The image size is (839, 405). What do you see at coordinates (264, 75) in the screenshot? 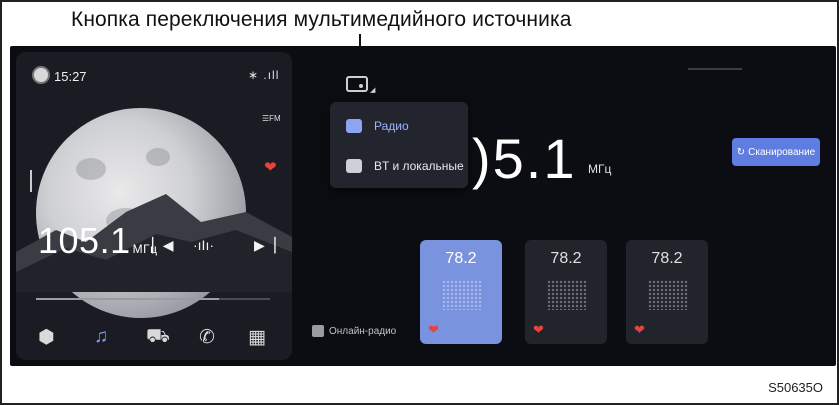
I see `bluetooth-signal-icon: ∗ .ıll` at bounding box center [264, 75].